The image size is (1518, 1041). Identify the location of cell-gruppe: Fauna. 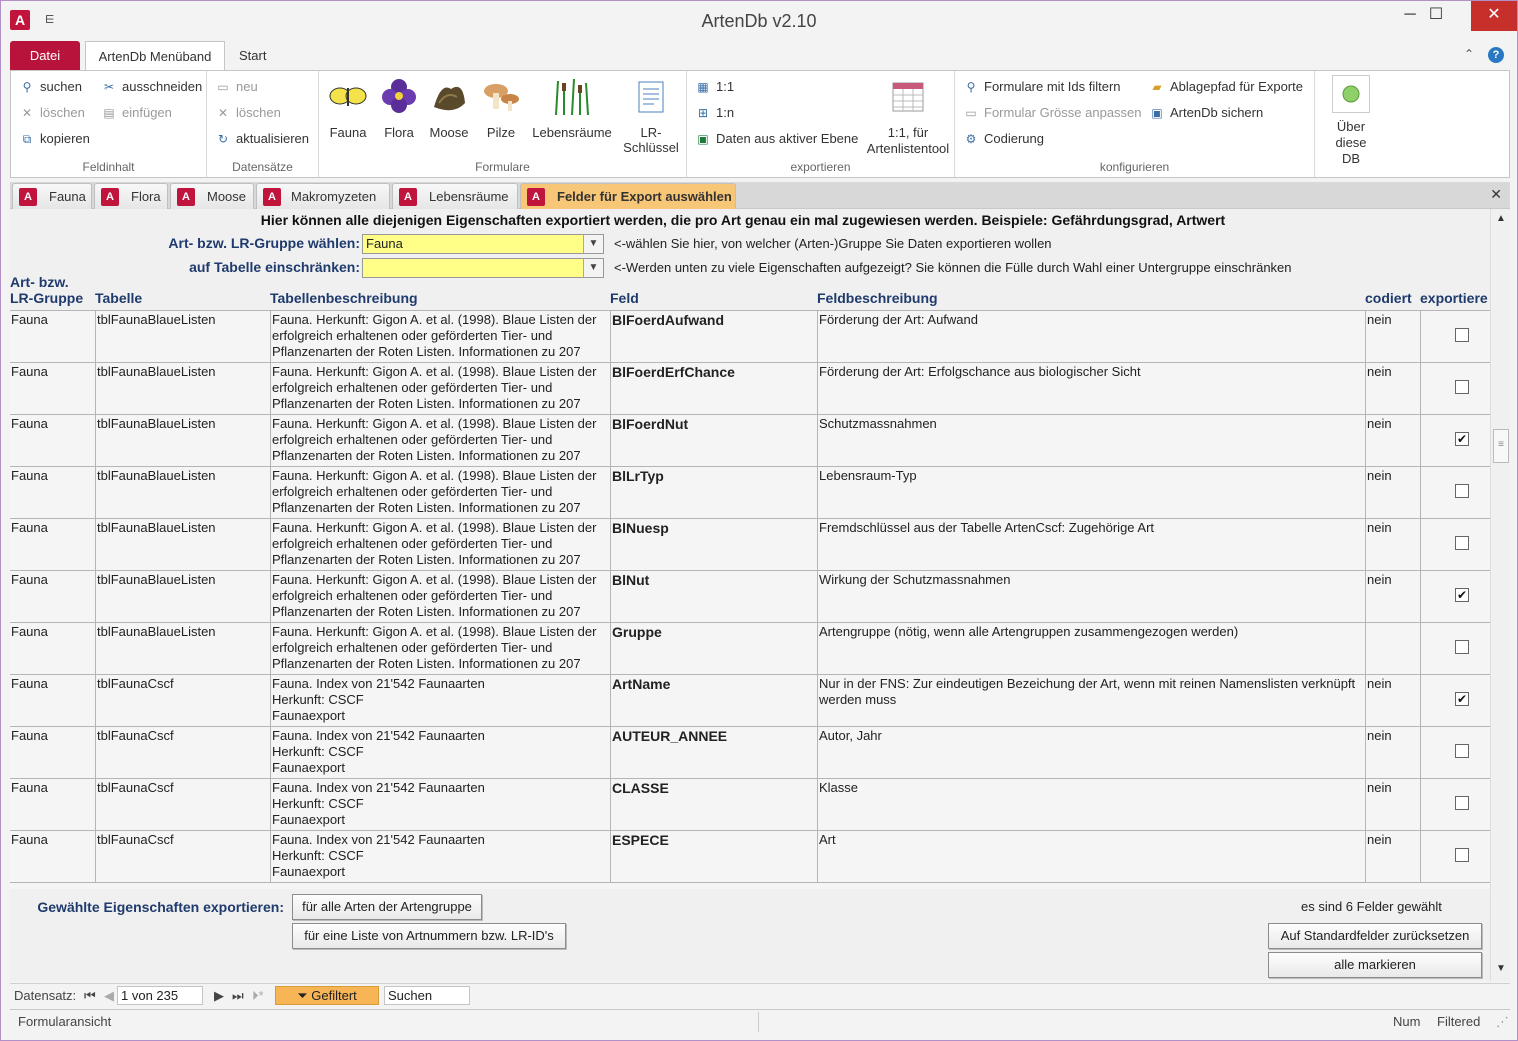
(52, 805).